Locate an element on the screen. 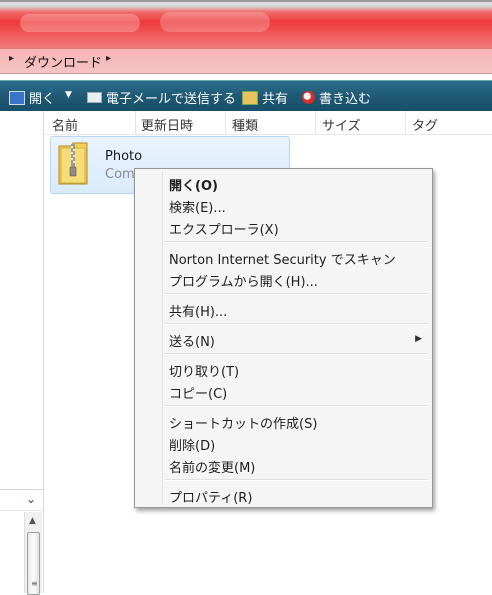 This screenshot has width=492, height=595. open-button: 開く is located at coordinates (32, 97).